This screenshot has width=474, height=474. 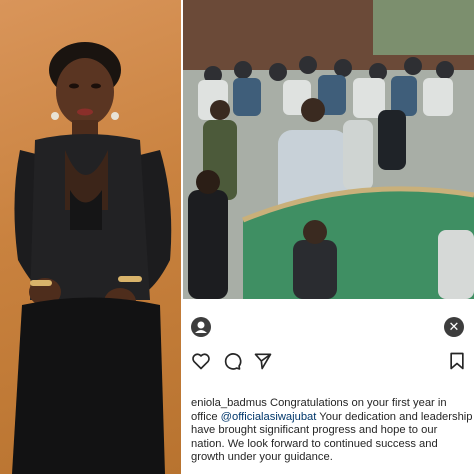 What do you see at coordinates (329, 362) in the screenshot?
I see `post-actions` at bounding box center [329, 362].